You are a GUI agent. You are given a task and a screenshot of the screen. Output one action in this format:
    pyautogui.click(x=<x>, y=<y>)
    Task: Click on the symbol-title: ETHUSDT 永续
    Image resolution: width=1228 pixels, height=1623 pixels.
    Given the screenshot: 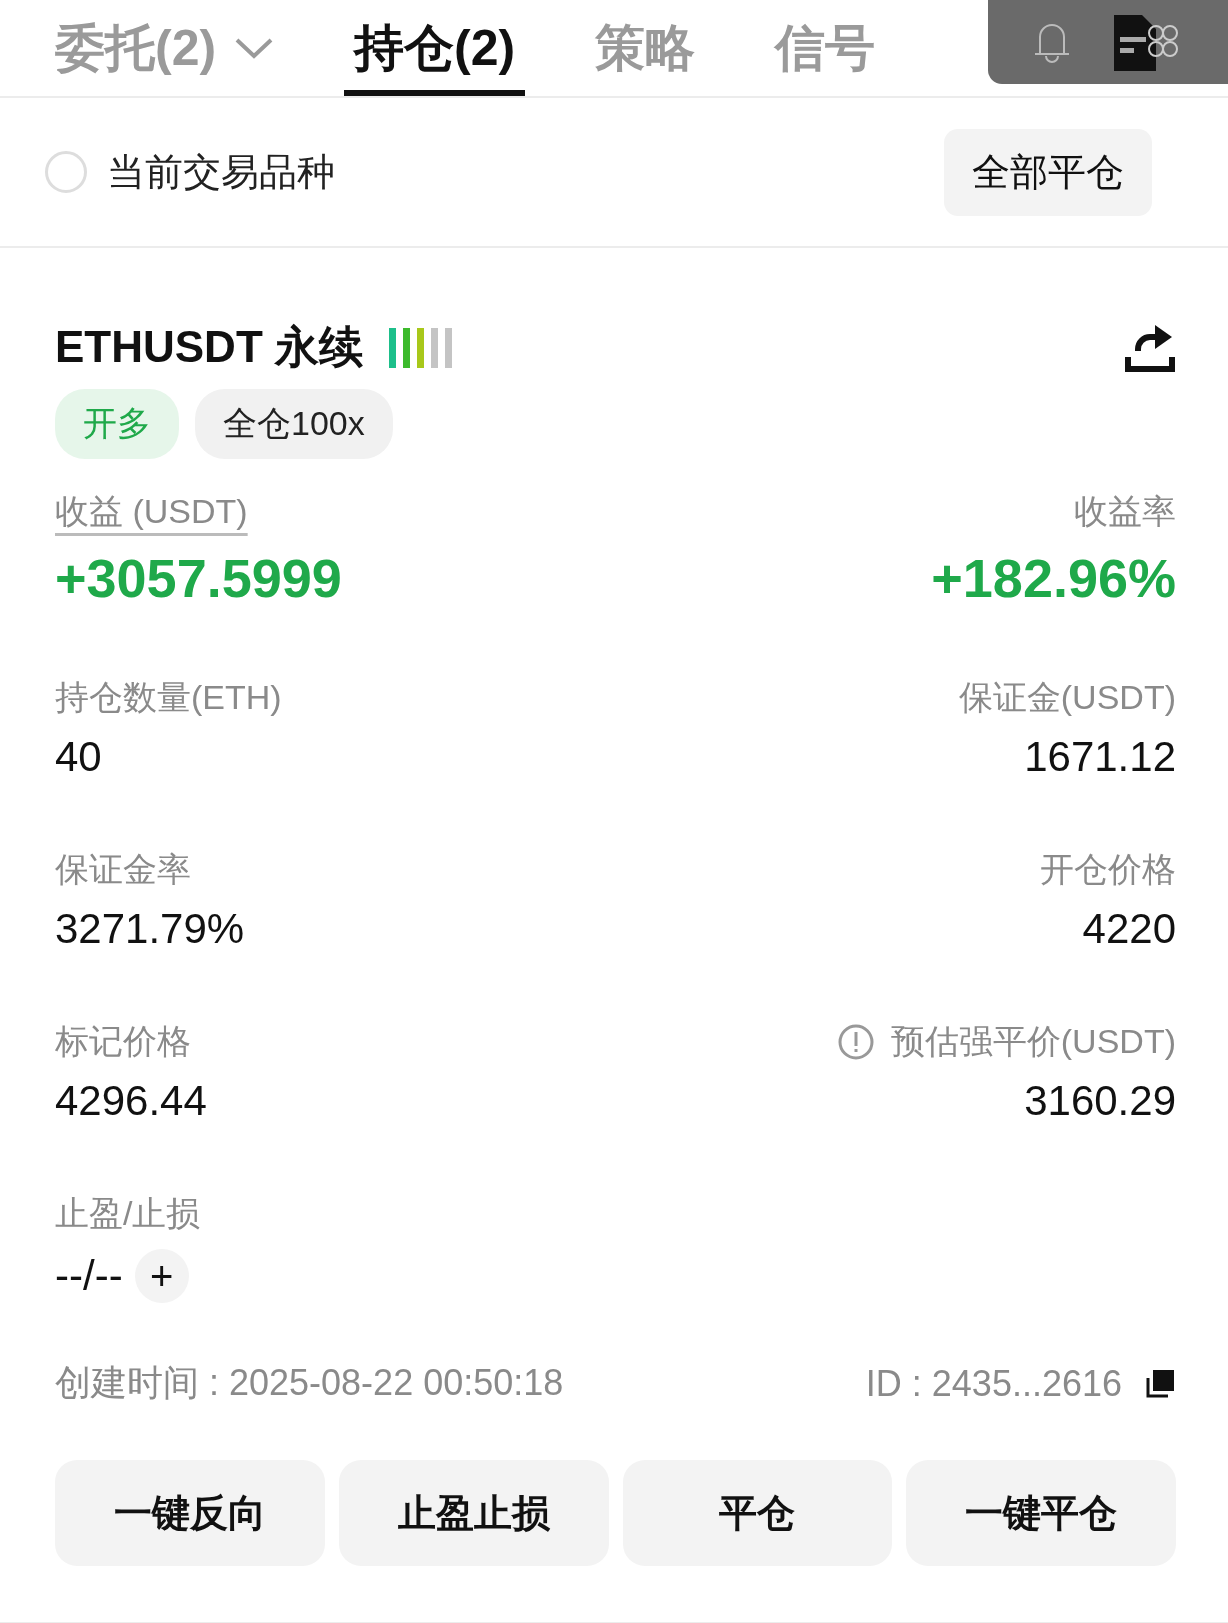 What is the action you would take?
    pyautogui.click(x=209, y=347)
    